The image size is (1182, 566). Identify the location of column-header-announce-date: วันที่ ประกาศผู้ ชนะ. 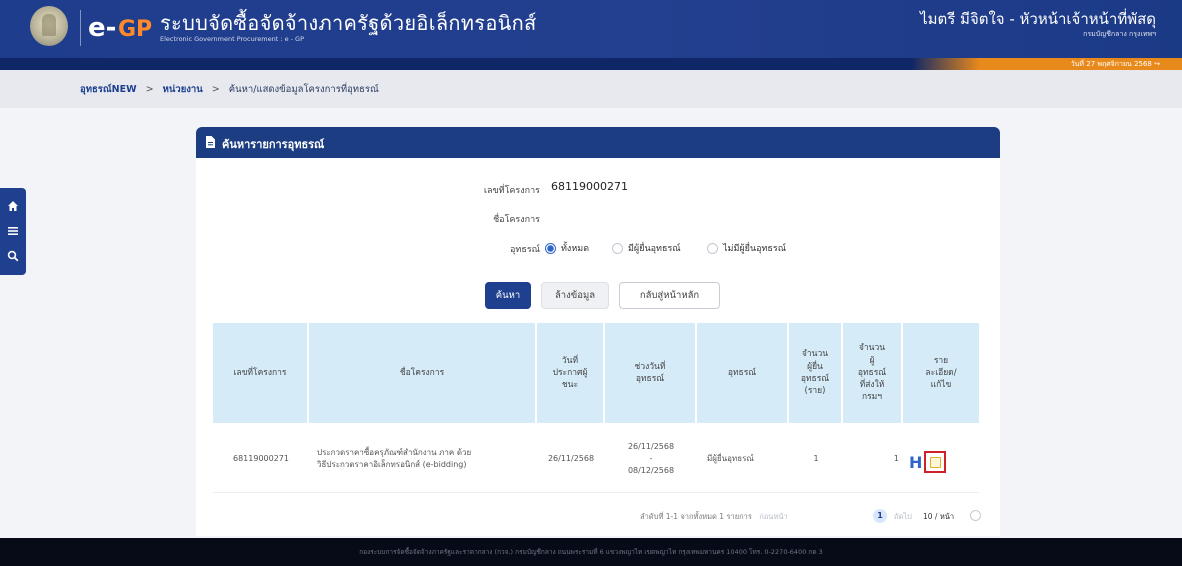
(571, 373).